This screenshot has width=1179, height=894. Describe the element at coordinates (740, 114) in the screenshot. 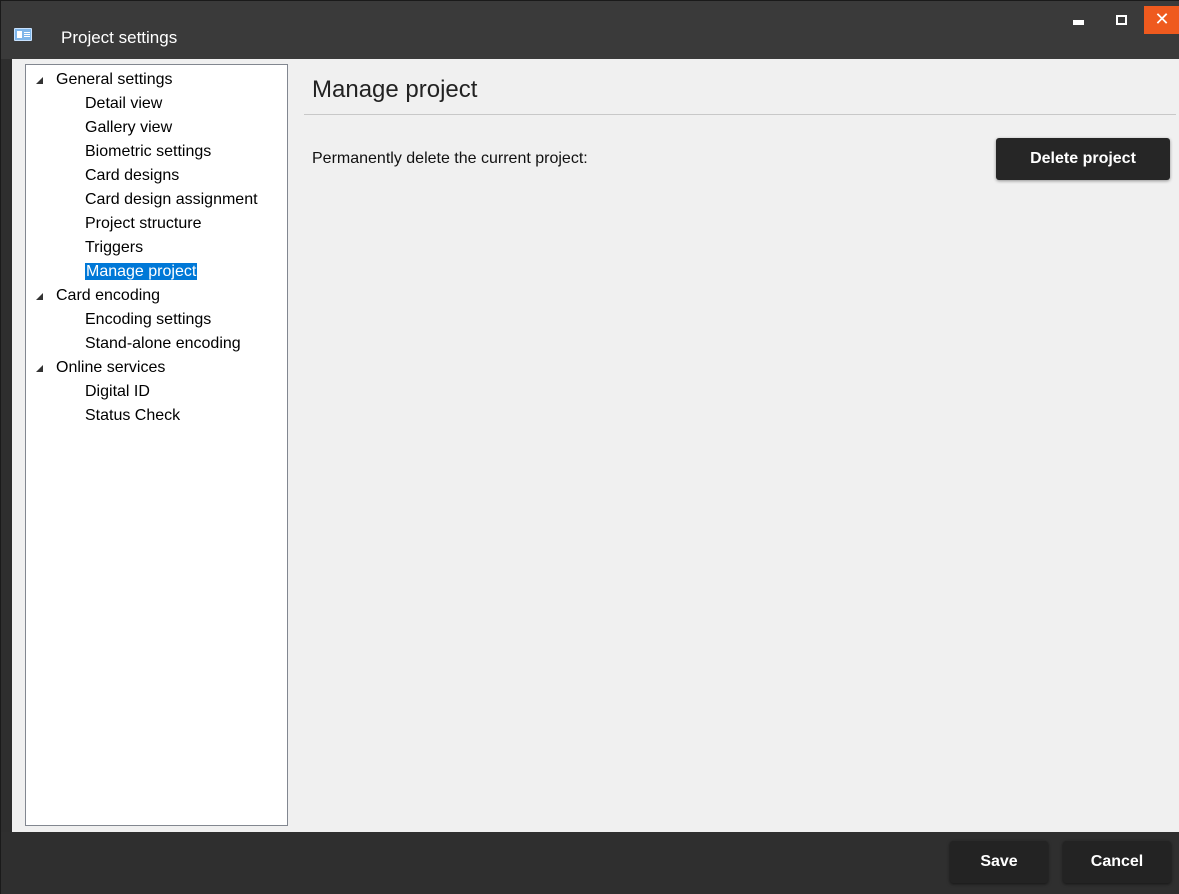

I see `title-divider` at that location.